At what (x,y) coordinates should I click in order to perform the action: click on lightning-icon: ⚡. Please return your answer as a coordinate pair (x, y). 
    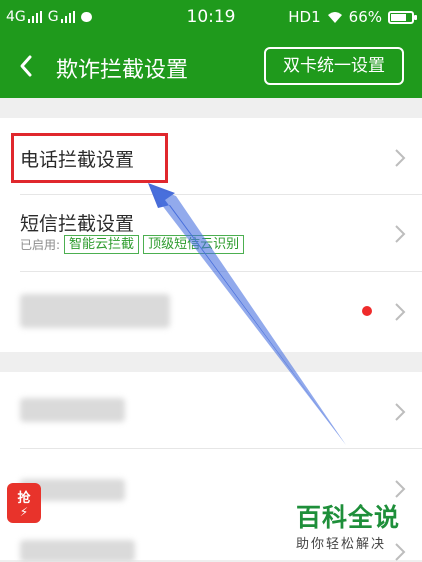
    Looking at the image, I should click on (24, 512).